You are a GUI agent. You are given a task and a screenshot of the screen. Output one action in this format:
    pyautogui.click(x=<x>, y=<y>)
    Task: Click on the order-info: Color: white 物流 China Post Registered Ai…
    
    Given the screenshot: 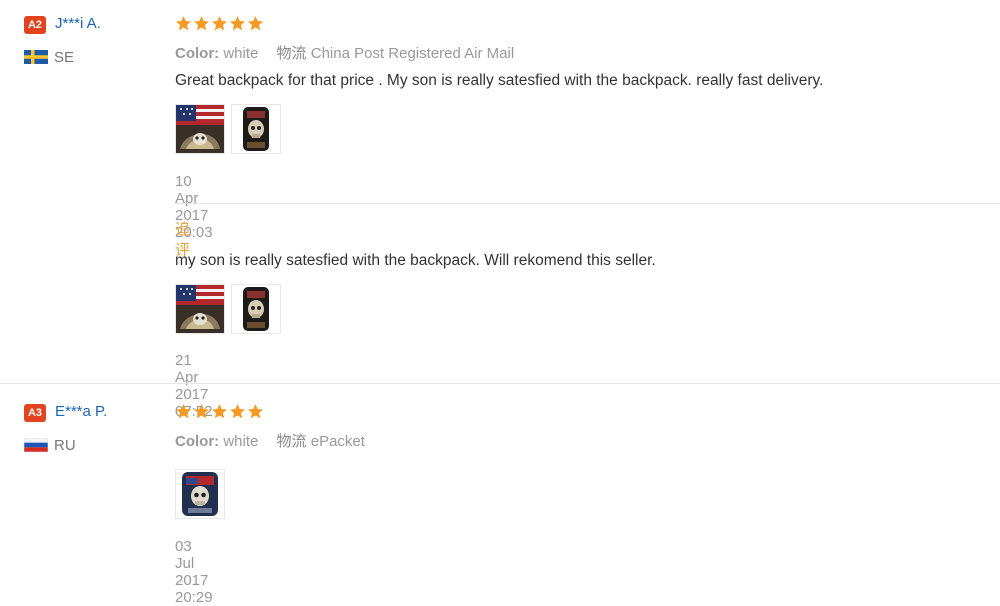 What is the action you would take?
    pyautogui.click(x=344, y=52)
    